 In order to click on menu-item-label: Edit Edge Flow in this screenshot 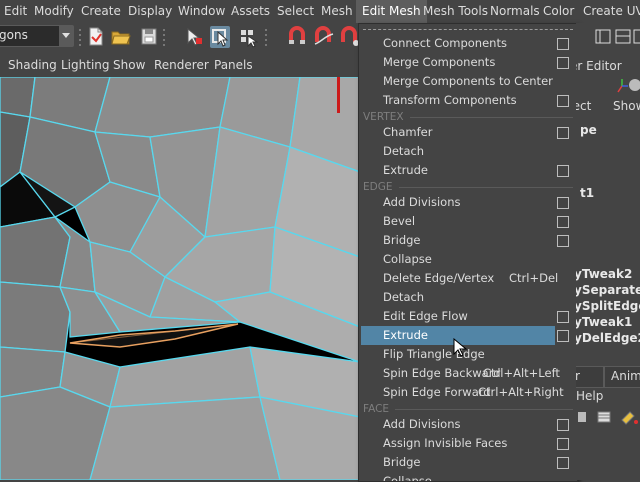, I will do `click(425, 316)`.